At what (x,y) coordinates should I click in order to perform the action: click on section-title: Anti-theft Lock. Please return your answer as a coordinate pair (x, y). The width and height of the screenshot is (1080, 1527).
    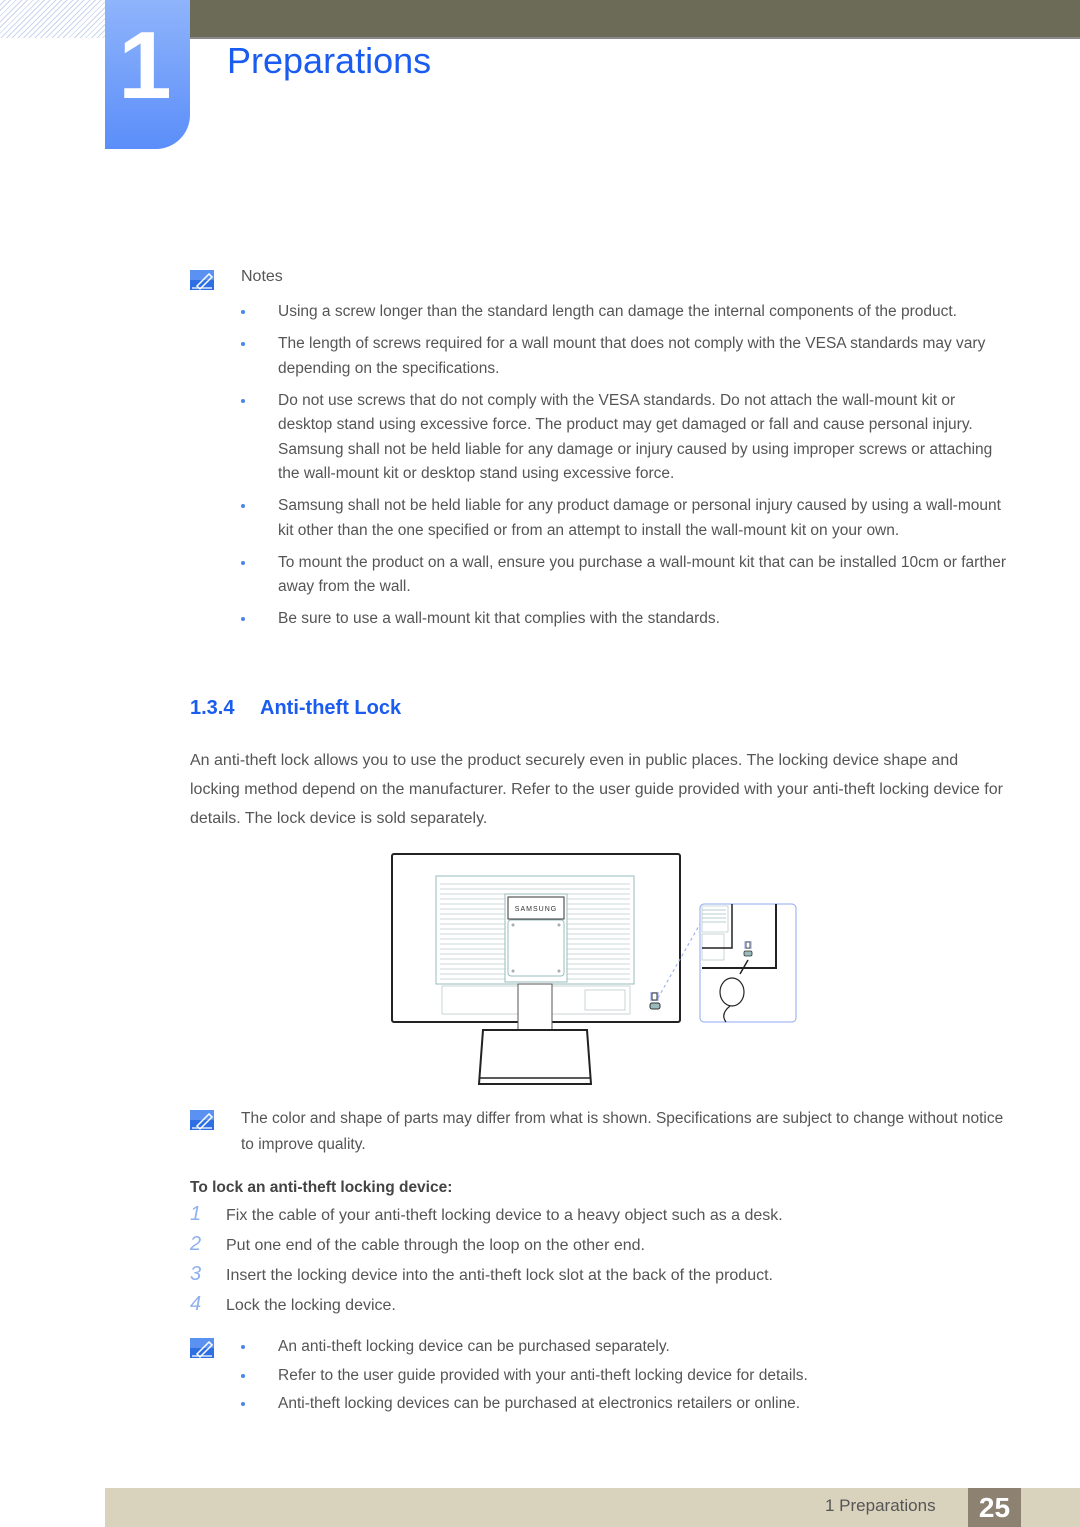
    Looking at the image, I should click on (331, 708).